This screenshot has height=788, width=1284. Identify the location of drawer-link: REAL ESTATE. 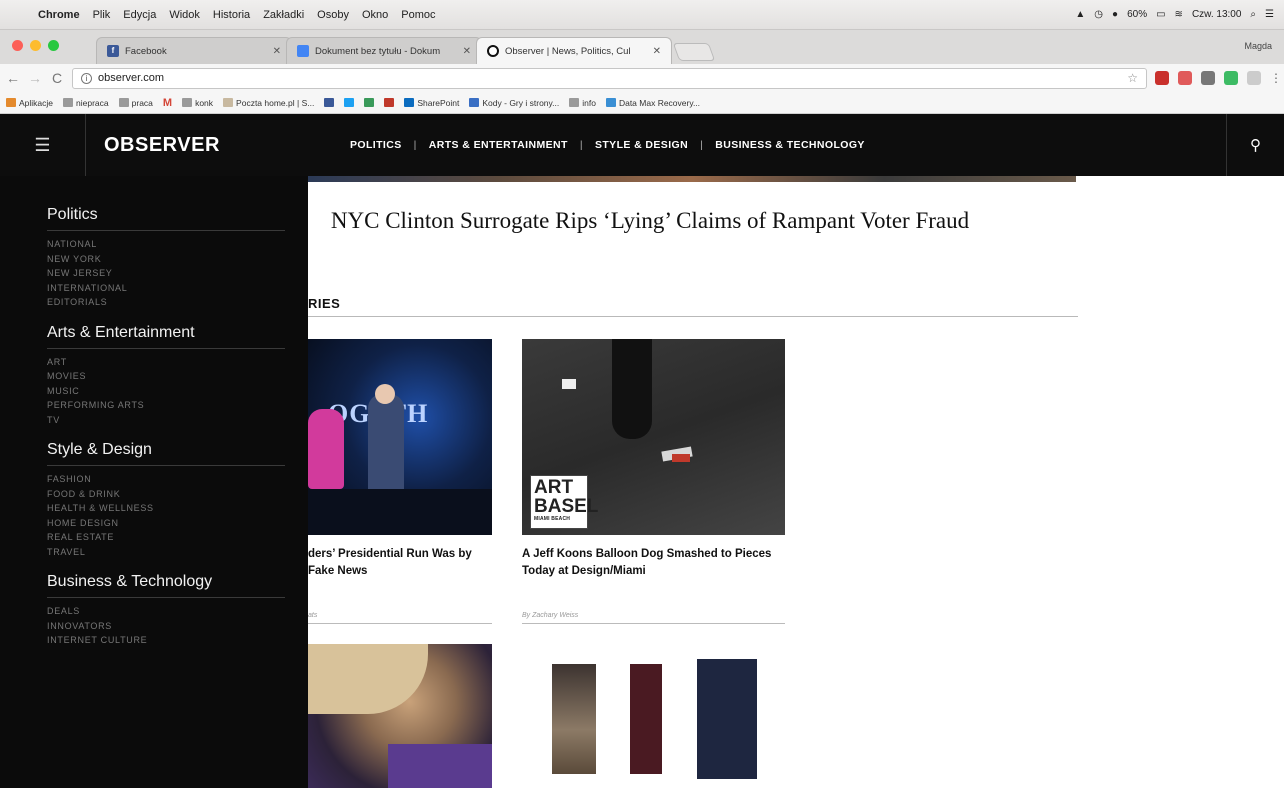
(177, 537).